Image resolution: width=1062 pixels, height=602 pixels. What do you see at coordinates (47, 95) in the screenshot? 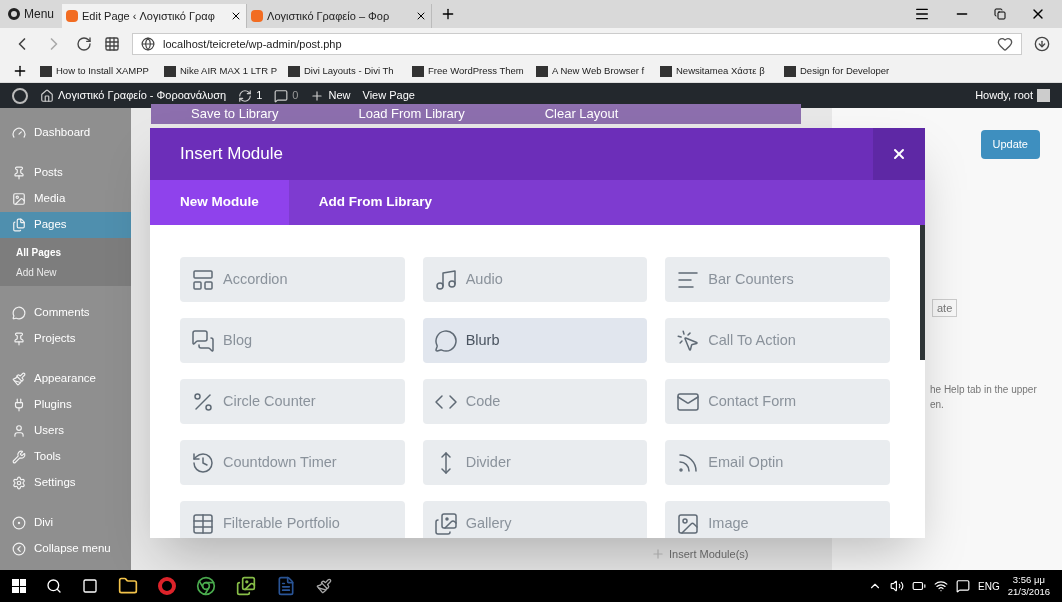
I see `home-icon` at bounding box center [47, 95].